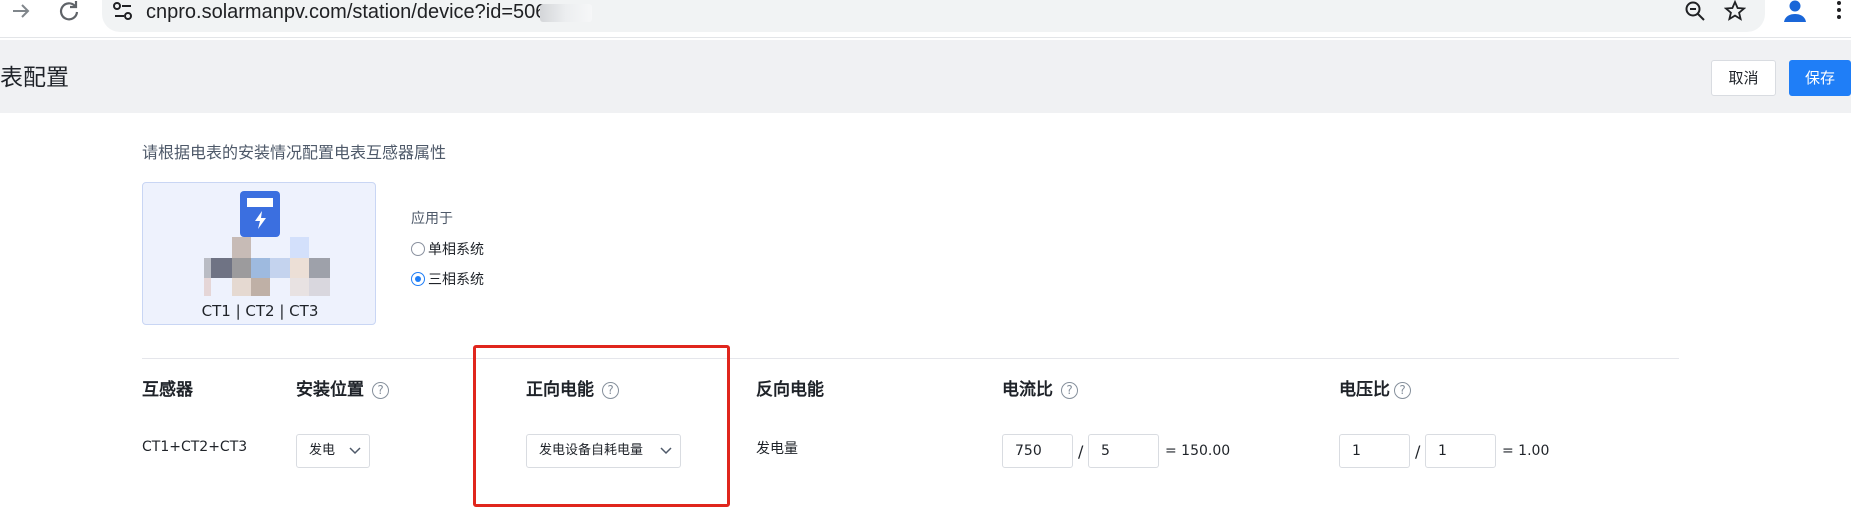  What do you see at coordinates (1198, 451) in the screenshot?
I see `current-ratio-result: = 150.00` at bounding box center [1198, 451].